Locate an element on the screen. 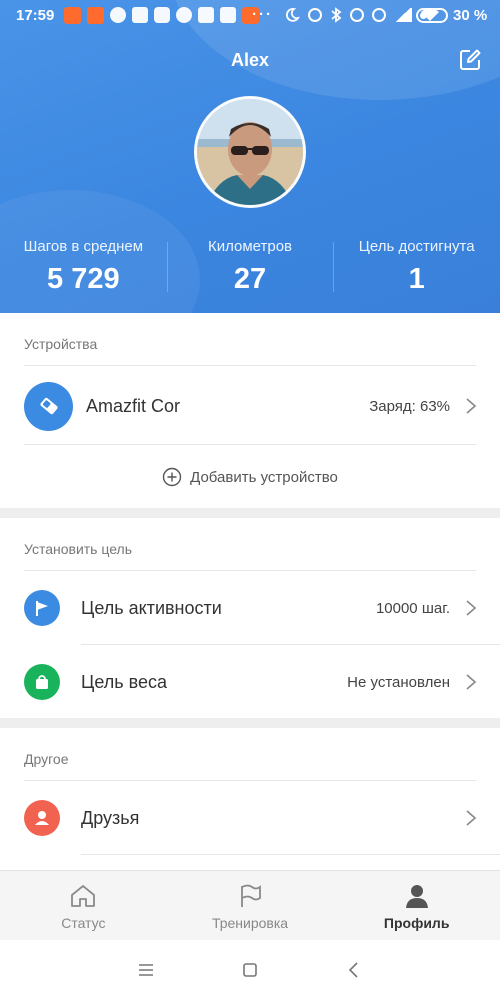 This screenshot has height=1000, width=500. bottom-navigation: Статус Тренировка Профиль is located at coordinates (250, 905).